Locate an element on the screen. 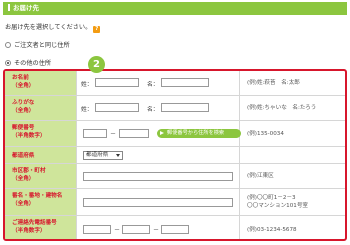  address-input is located at coordinates (158, 202).